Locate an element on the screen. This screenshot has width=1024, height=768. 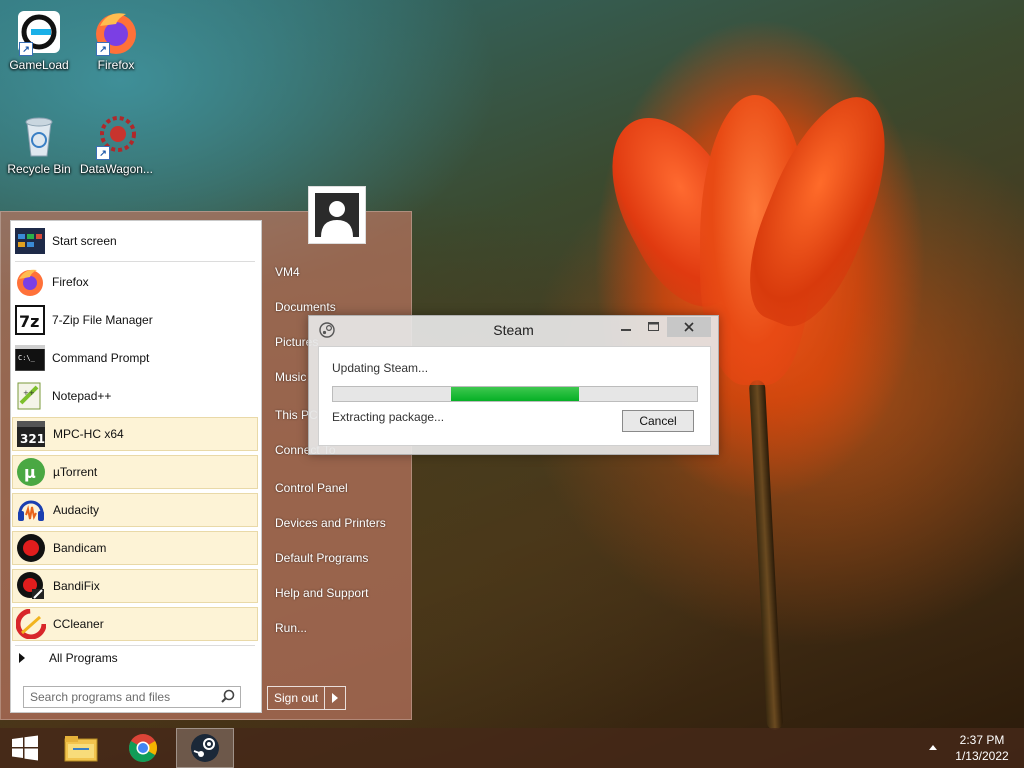
start-screen-icon is located at coordinates (30, 241).